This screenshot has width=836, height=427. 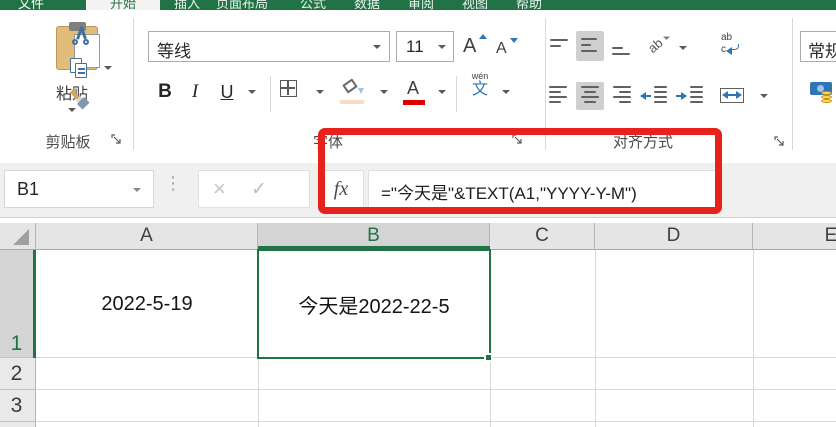 What do you see at coordinates (18, 357) in the screenshot?
I see `row-divider` at bounding box center [18, 357].